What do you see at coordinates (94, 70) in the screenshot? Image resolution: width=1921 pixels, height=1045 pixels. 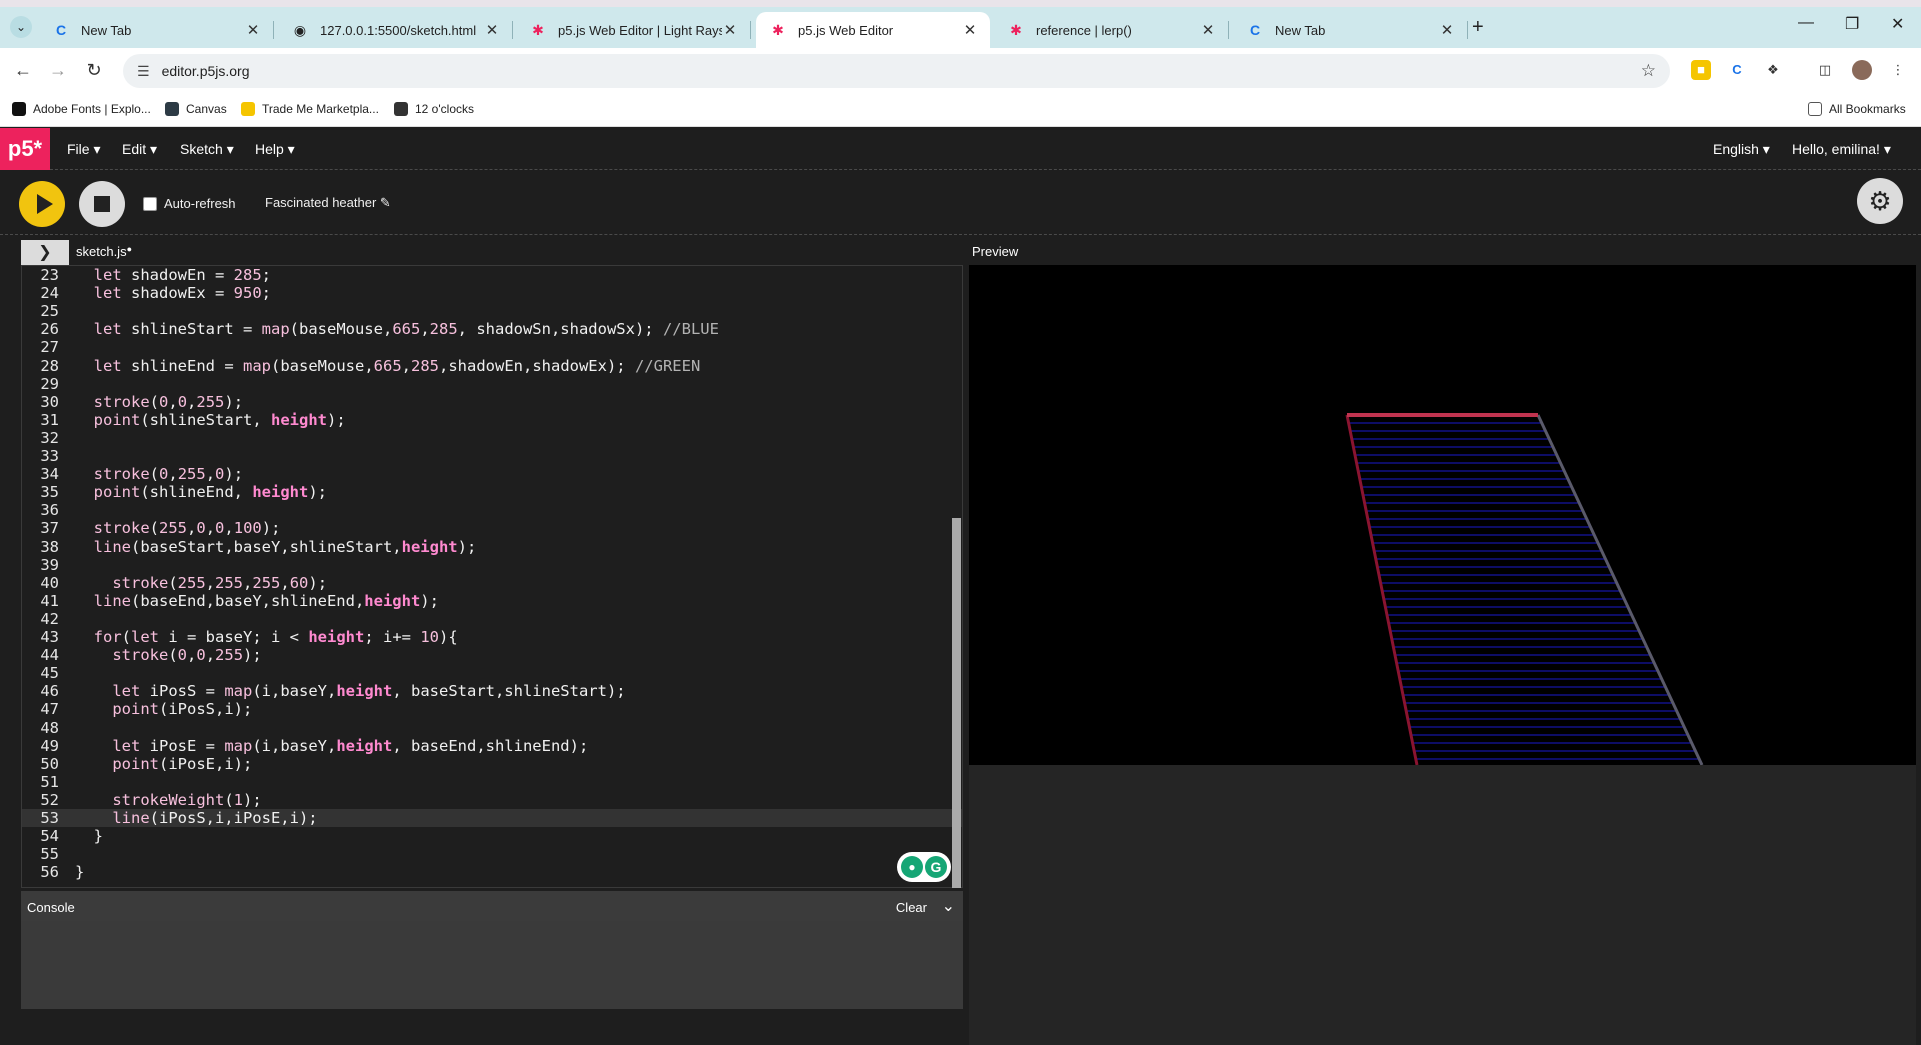 I see `reload-icon: ↻` at bounding box center [94, 70].